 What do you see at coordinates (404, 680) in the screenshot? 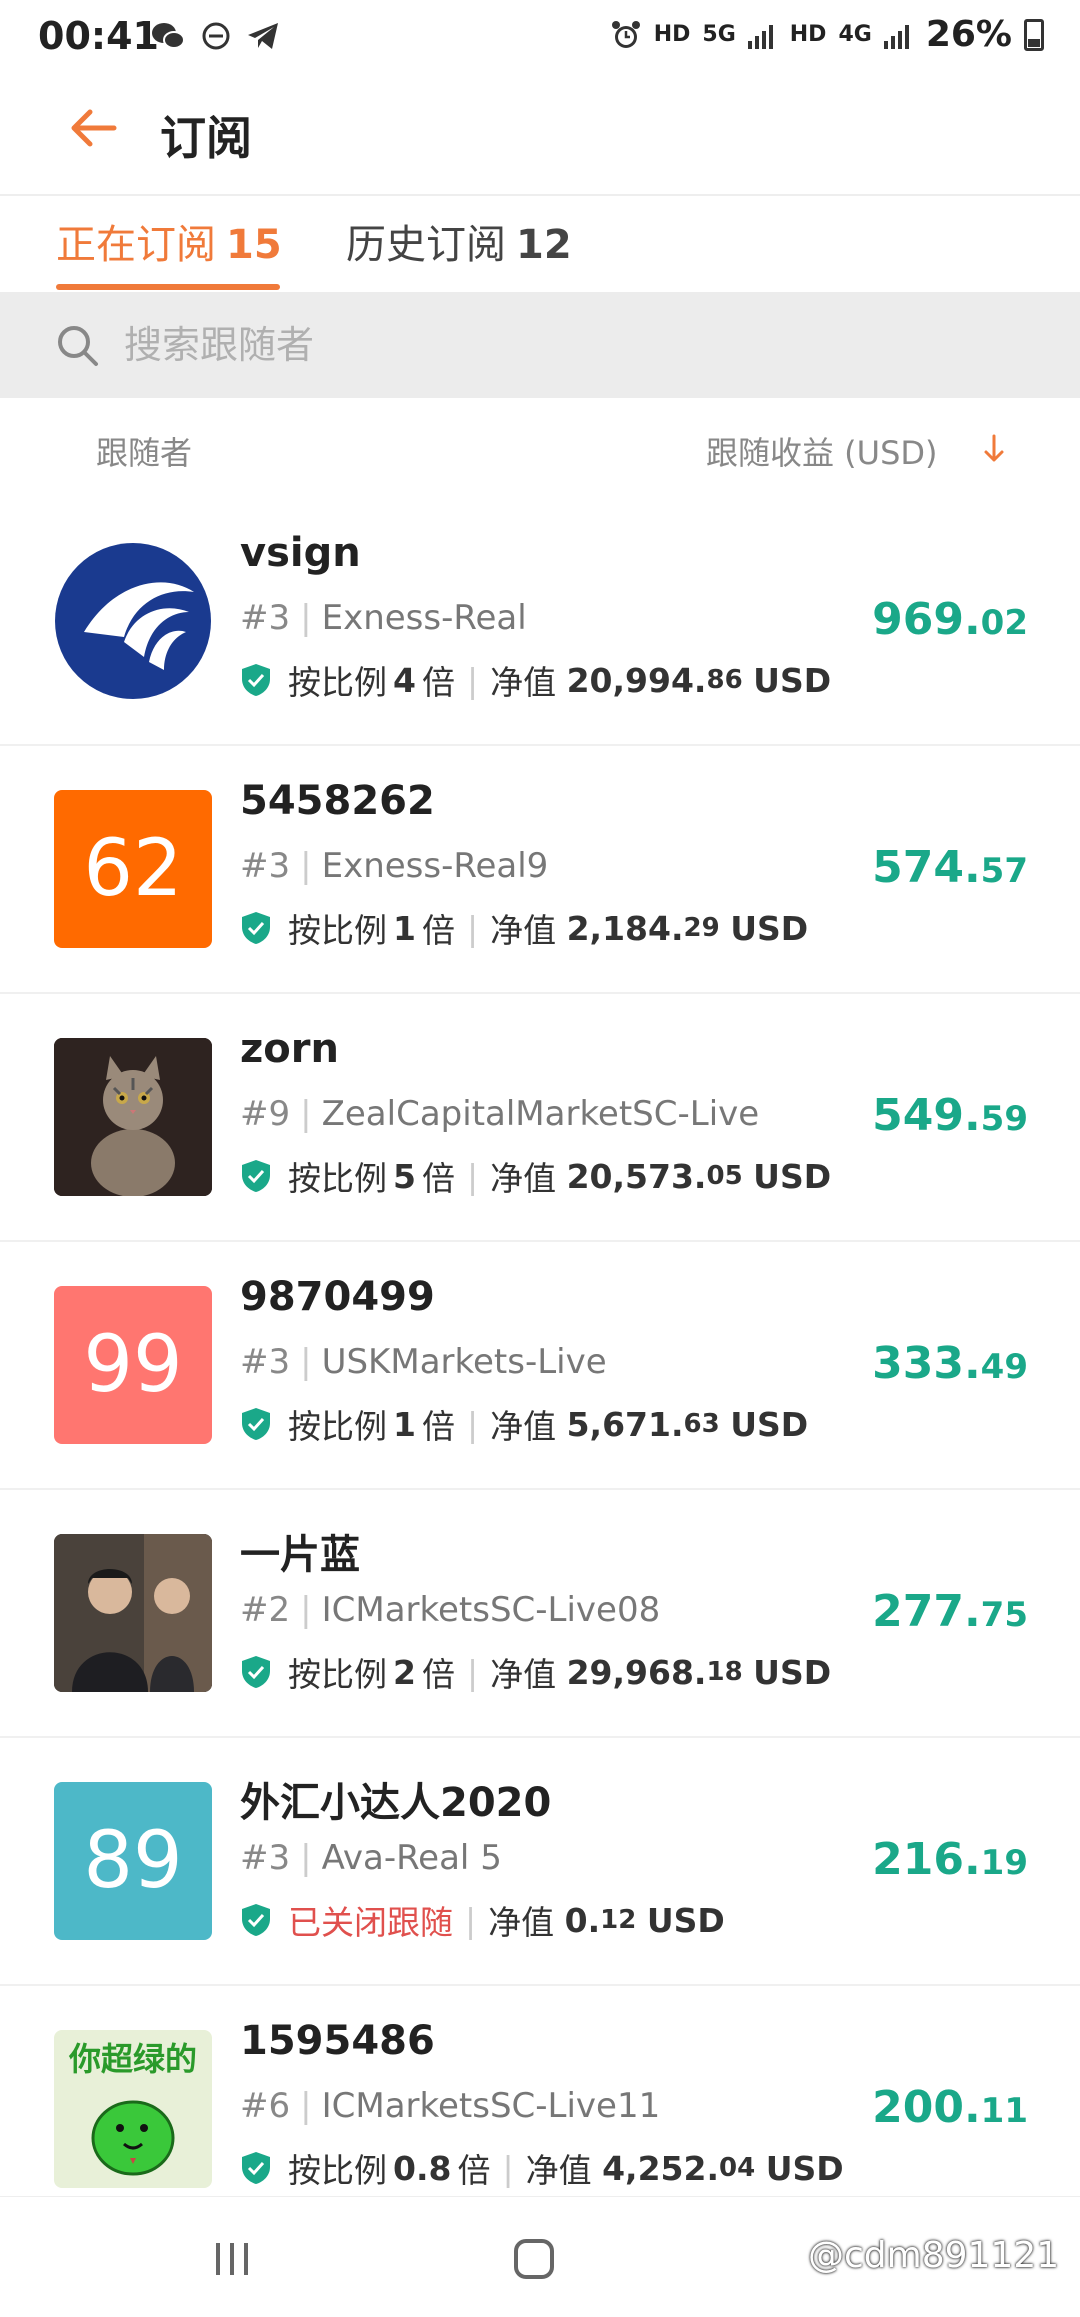
I see `ratio-value: 4` at bounding box center [404, 680].